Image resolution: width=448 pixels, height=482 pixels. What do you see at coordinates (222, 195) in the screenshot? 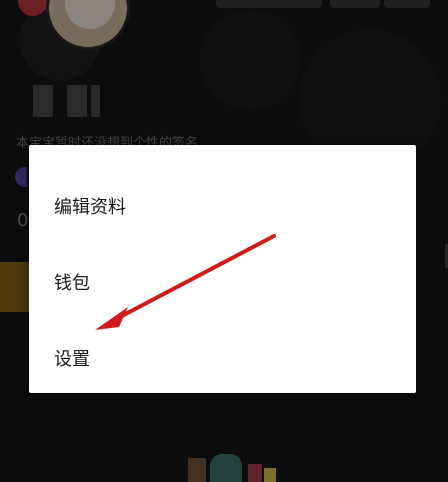
I see `menu-item-edit-profile: 编辑资料` at bounding box center [222, 195].